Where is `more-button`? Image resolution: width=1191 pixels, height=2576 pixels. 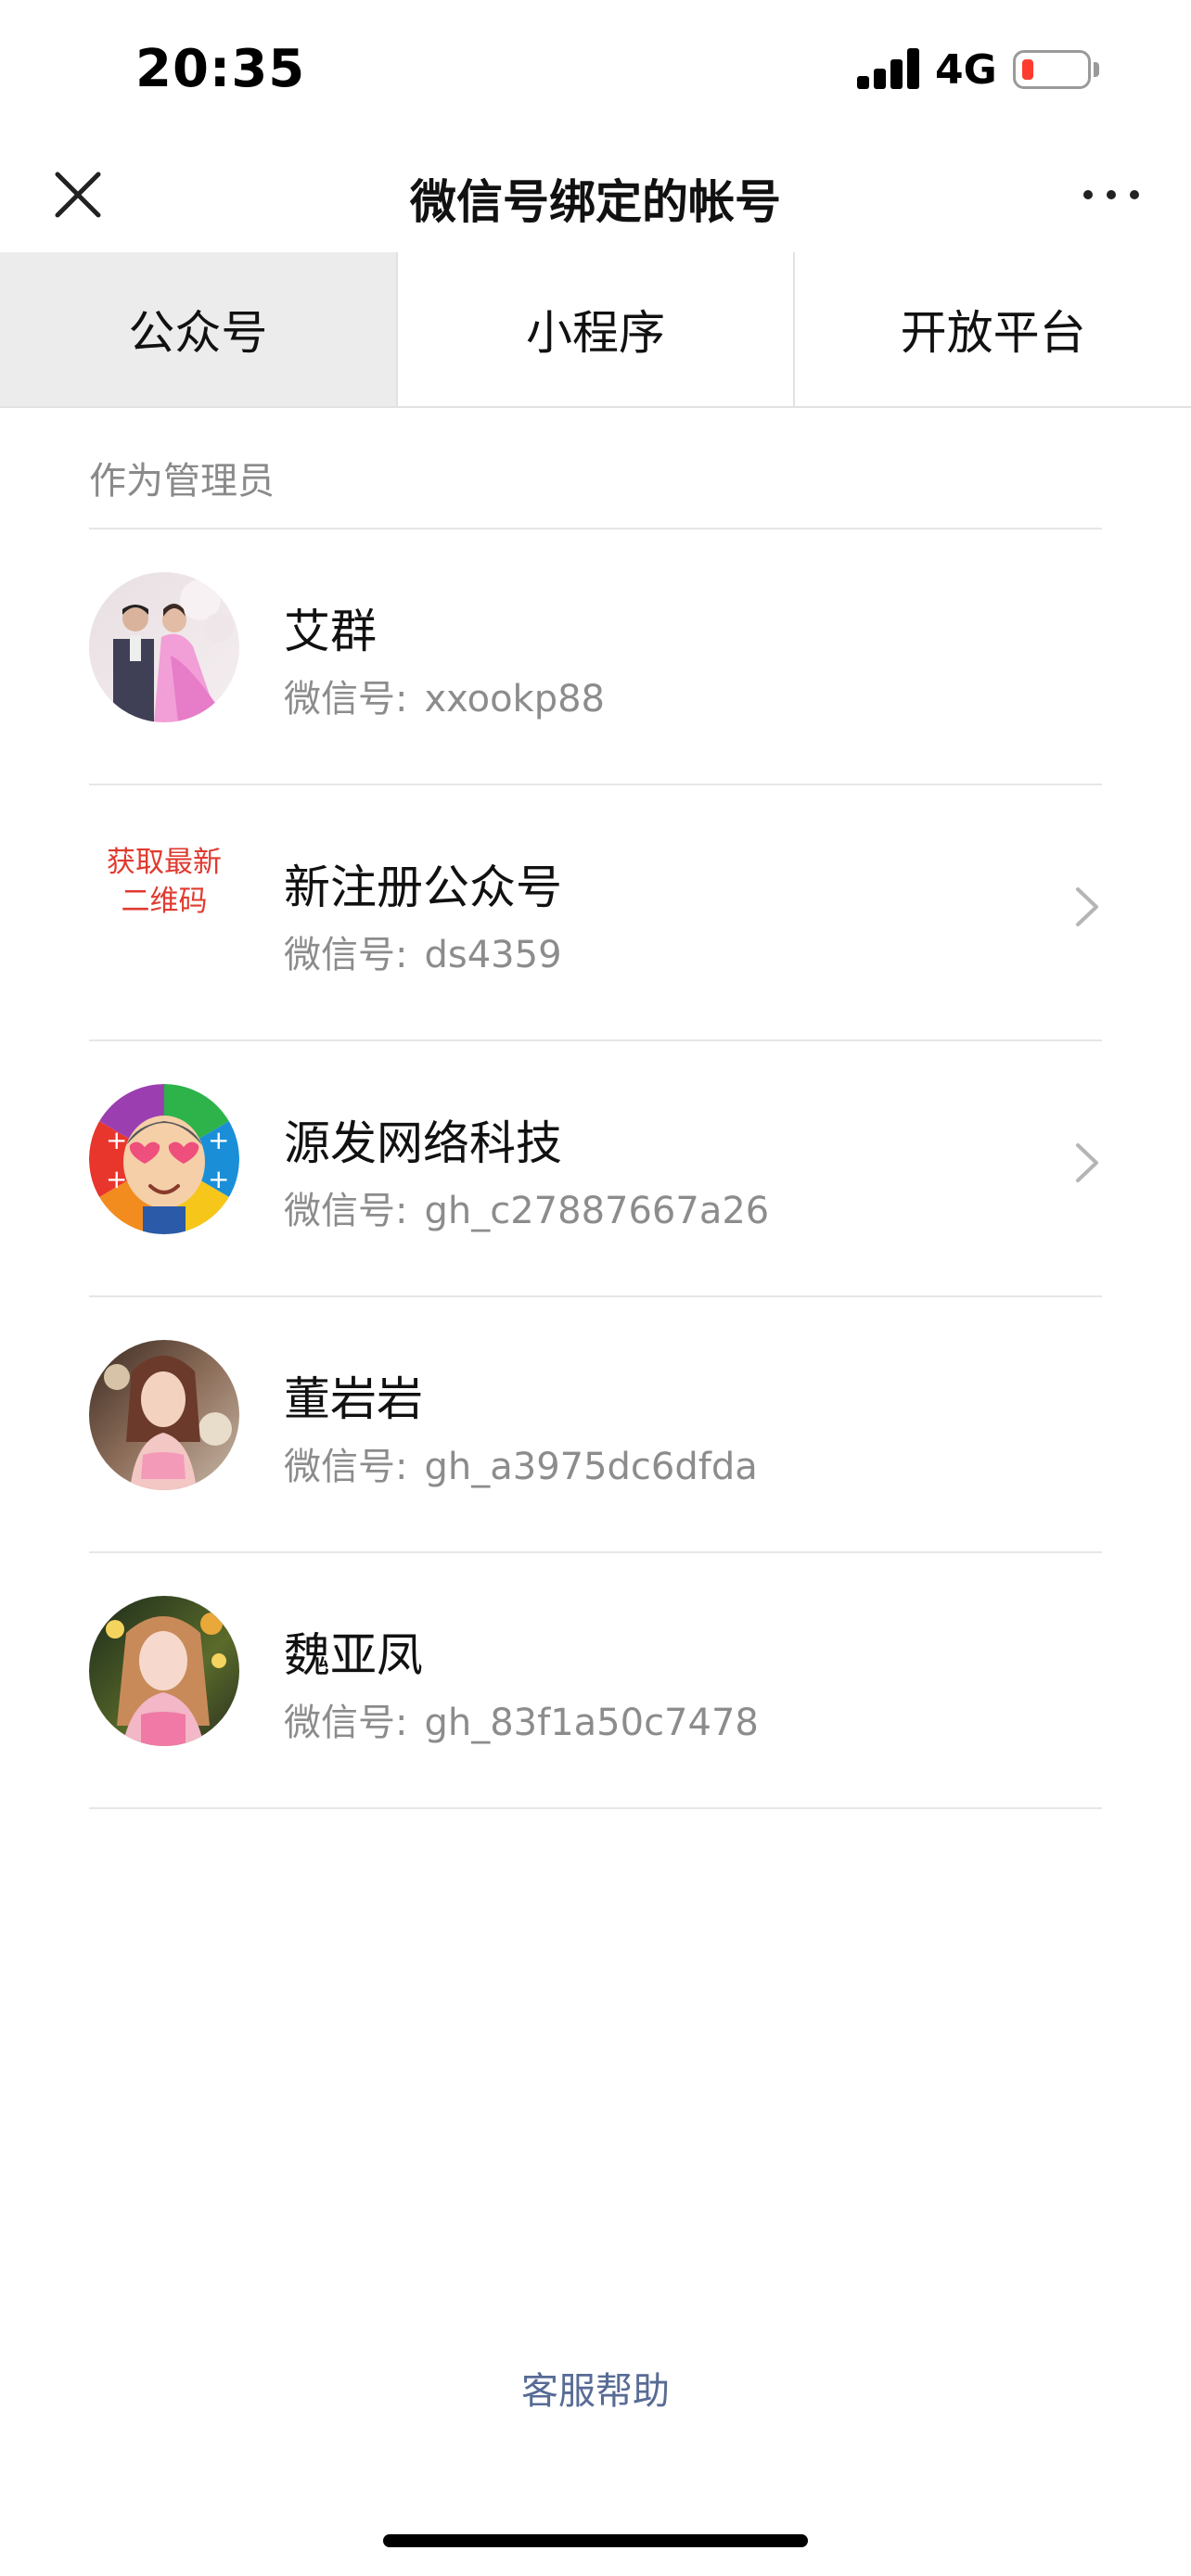 more-button is located at coordinates (1111, 194).